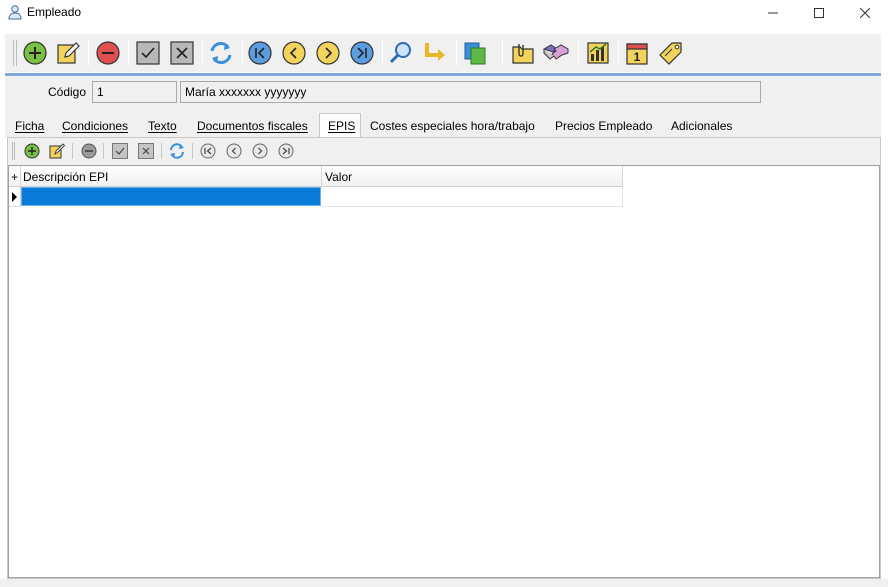  What do you see at coordinates (252, 126) in the screenshot?
I see `tab-documentos-fiscales: Documentos fiscales` at bounding box center [252, 126].